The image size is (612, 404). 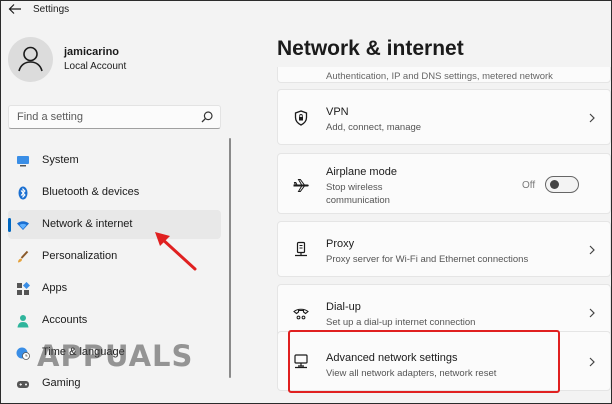 What do you see at coordinates (23, 384) in the screenshot?
I see `gamepad-icon` at bounding box center [23, 384].